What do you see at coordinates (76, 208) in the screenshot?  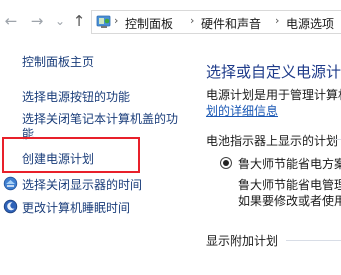 I see `change-sleep-time-link: 更改计算机睡眠时间` at bounding box center [76, 208].